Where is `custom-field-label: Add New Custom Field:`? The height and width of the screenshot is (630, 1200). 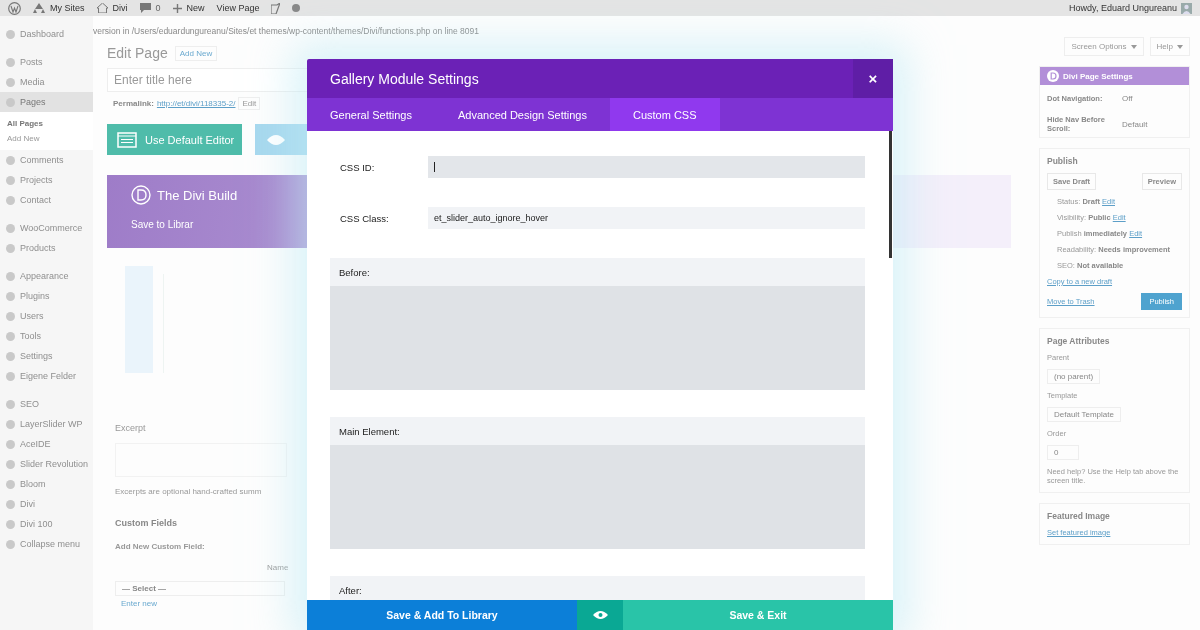
custom-field-label: Add New Custom Field: is located at coordinates (160, 546).